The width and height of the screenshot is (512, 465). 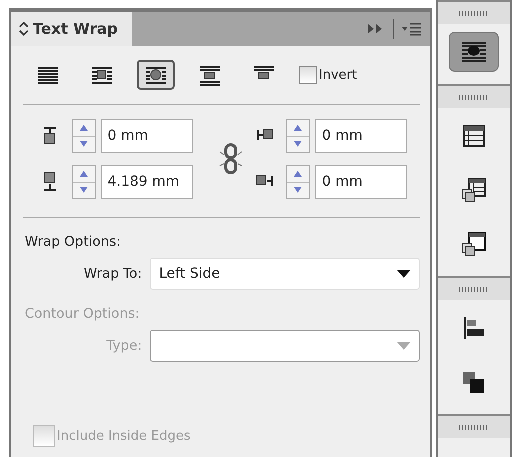 What do you see at coordinates (124, 346) in the screenshot?
I see `field-label: Type:` at bounding box center [124, 346].